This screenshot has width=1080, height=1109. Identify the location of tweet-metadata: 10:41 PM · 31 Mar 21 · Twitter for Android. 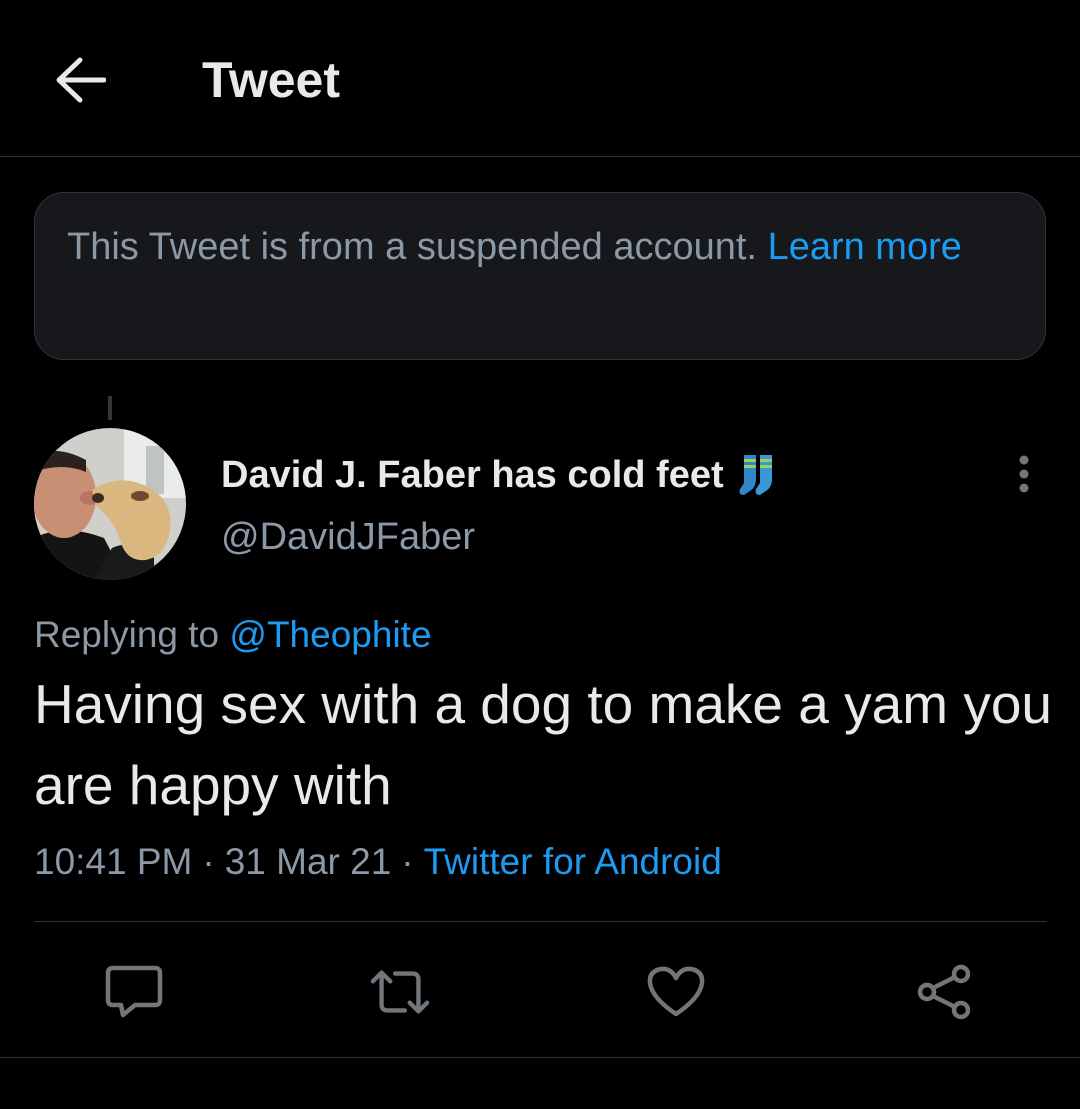
(378, 862).